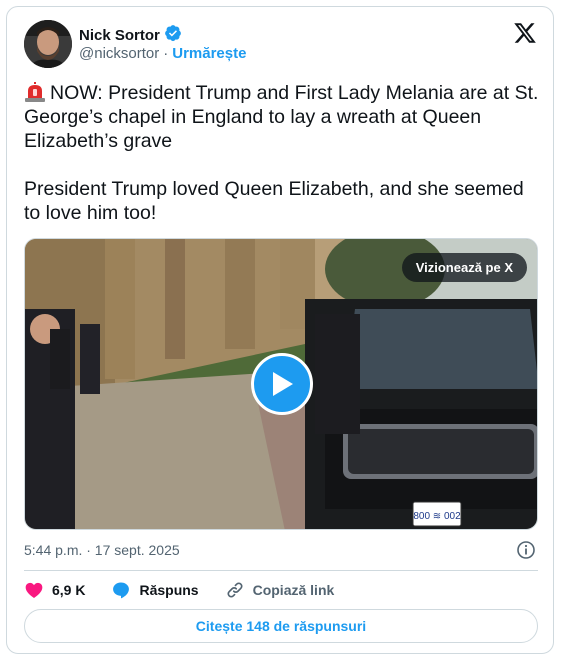  What do you see at coordinates (281, 626) in the screenshot?
I see `read-replies-button: Citește 148 de răspunsuri` at bounding box center [281, 626].